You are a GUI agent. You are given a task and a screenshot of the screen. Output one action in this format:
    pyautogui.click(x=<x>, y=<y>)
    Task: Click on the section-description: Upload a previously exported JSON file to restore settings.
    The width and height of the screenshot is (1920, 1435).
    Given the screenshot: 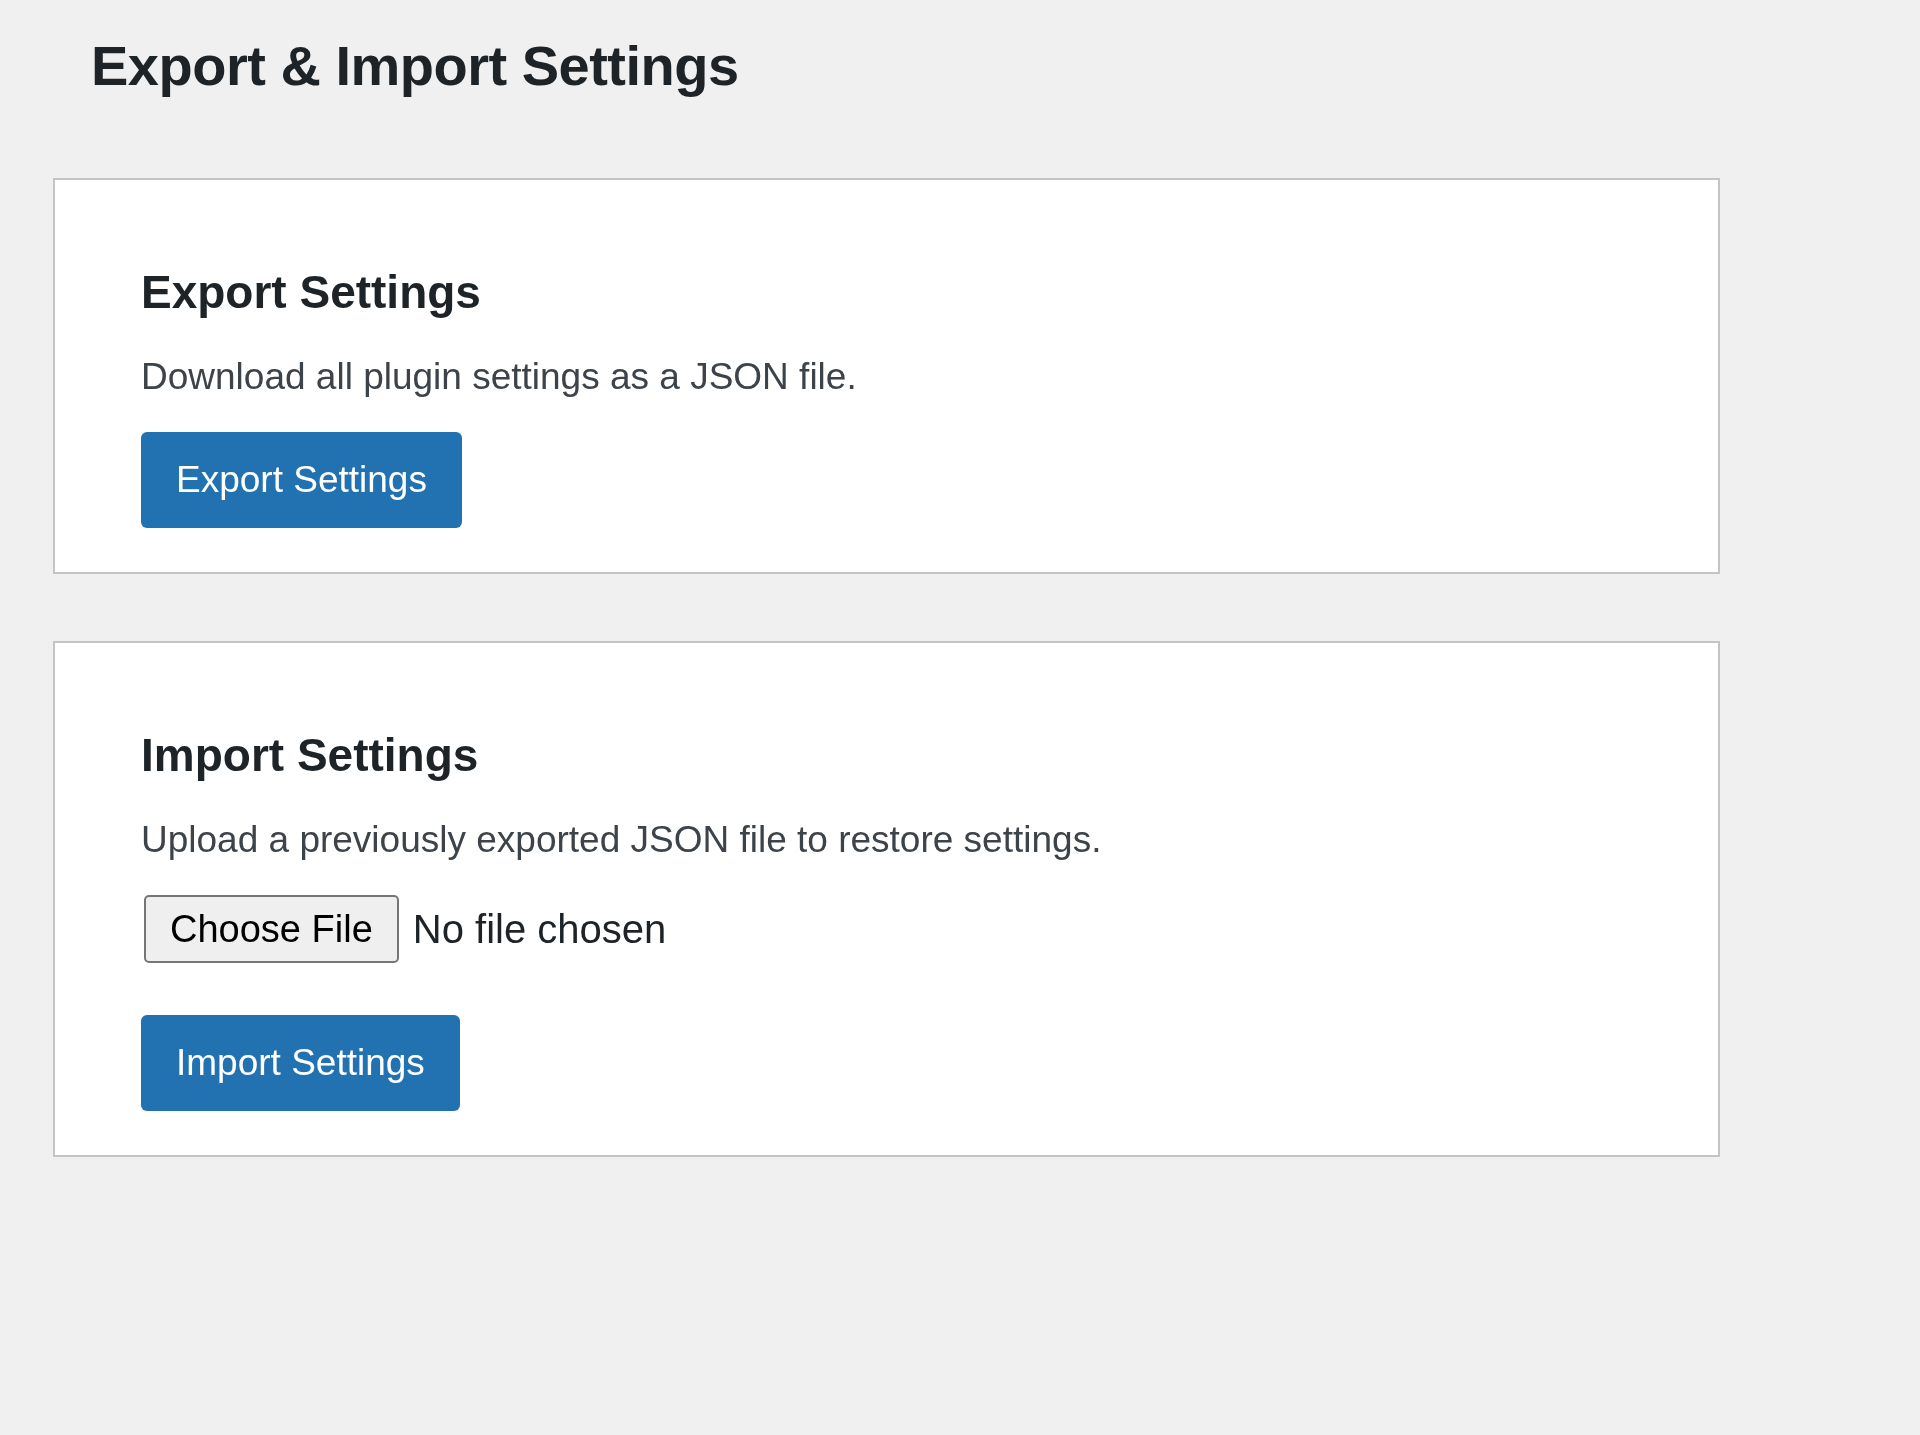 What is the action you would take?
    pyautogui.click(x=621, y=840)
    